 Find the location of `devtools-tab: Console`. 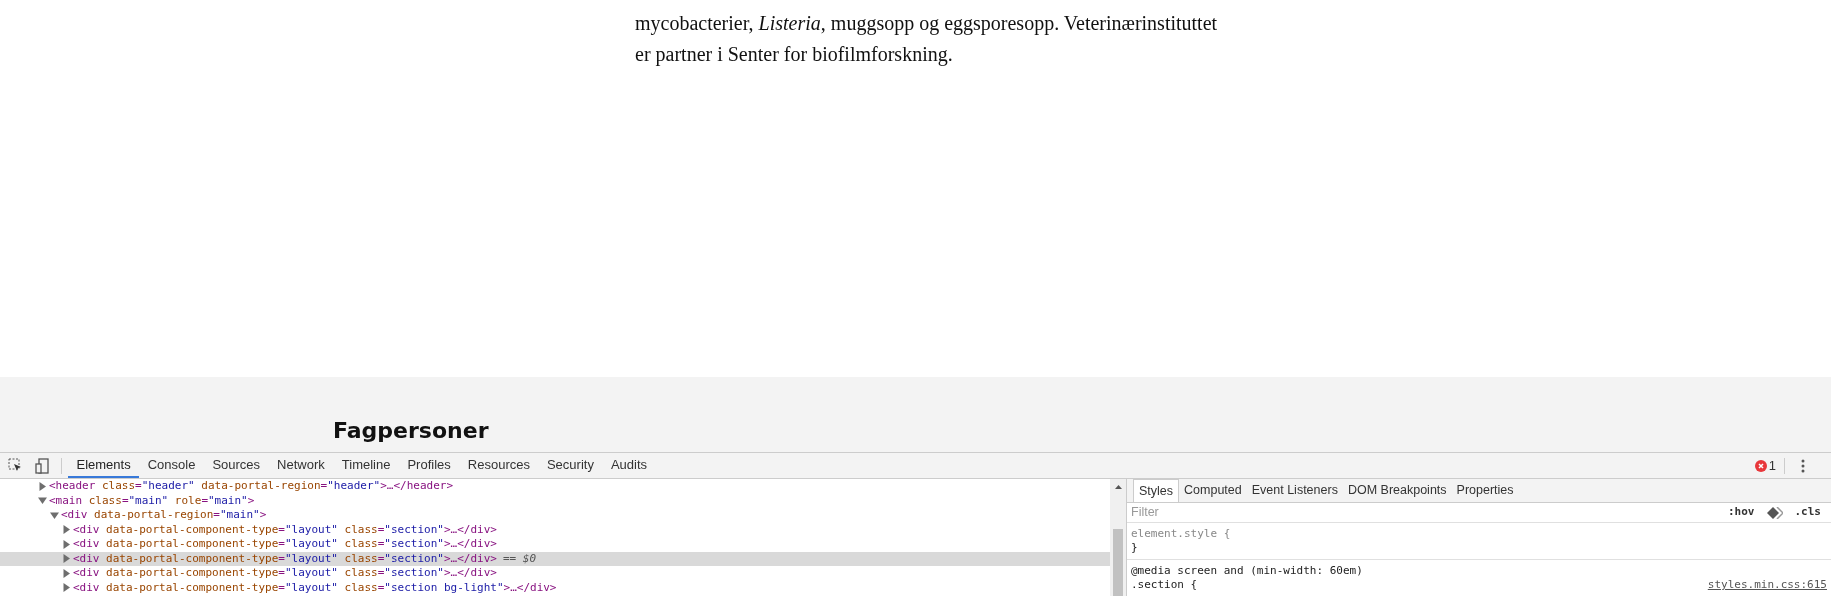

devtools-tab: Console is located at coordinates (171, 465).